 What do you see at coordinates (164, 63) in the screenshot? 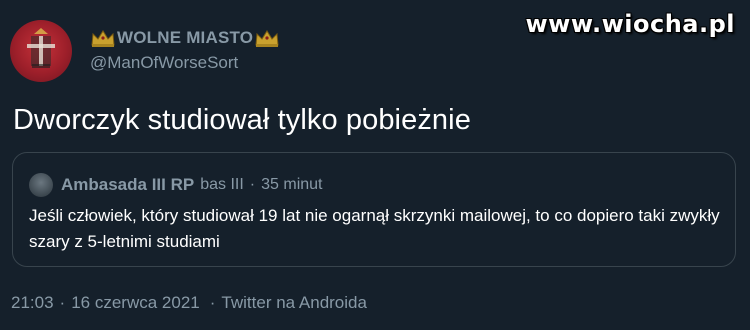
I see `author-handle: @ManOfWorseSort` at bounding box center [164, 63].